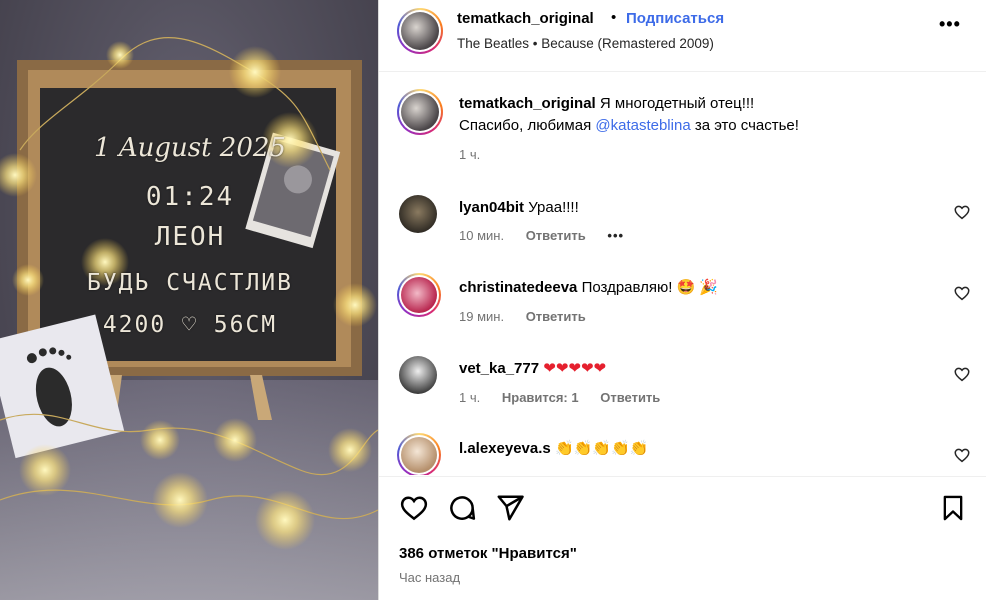  I want to click on author-avatar, so click(420, 31).